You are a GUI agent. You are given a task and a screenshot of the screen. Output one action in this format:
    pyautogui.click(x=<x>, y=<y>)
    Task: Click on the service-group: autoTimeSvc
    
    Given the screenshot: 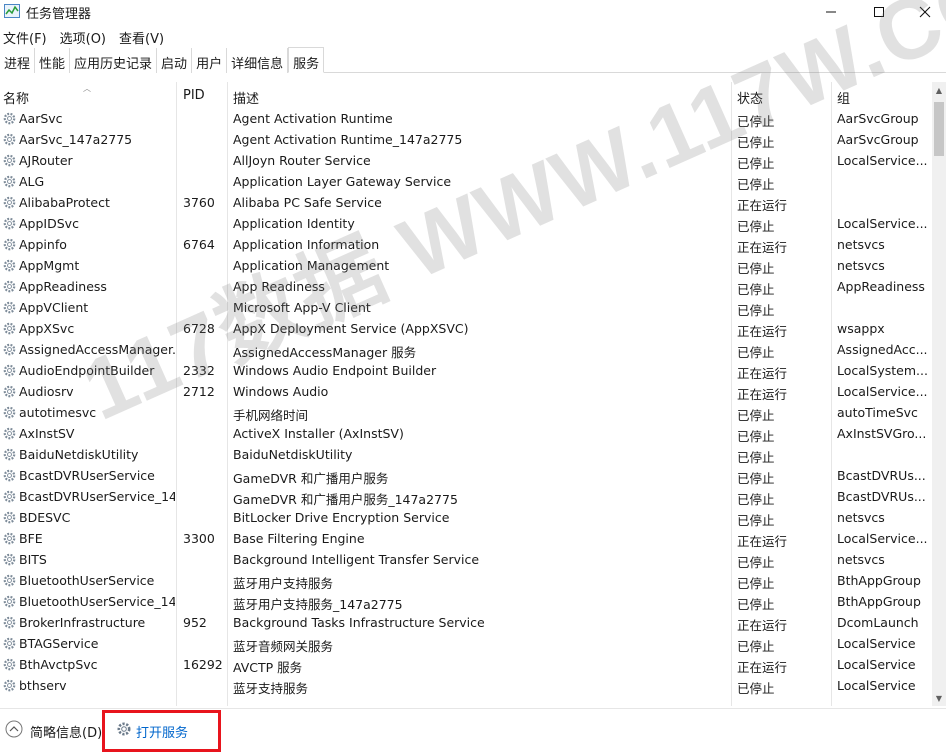 What is the action you would take?
    pyautogui.click(x=877, y=412)
    